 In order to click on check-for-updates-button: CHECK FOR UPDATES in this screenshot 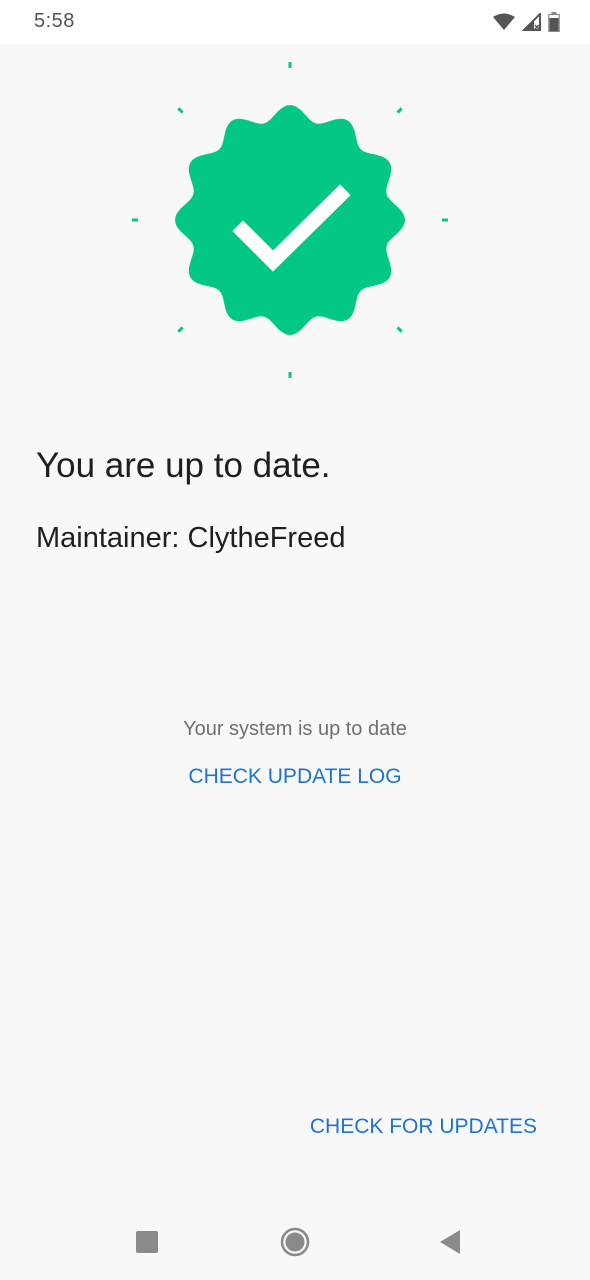, I will do `click(423, 1127)`.